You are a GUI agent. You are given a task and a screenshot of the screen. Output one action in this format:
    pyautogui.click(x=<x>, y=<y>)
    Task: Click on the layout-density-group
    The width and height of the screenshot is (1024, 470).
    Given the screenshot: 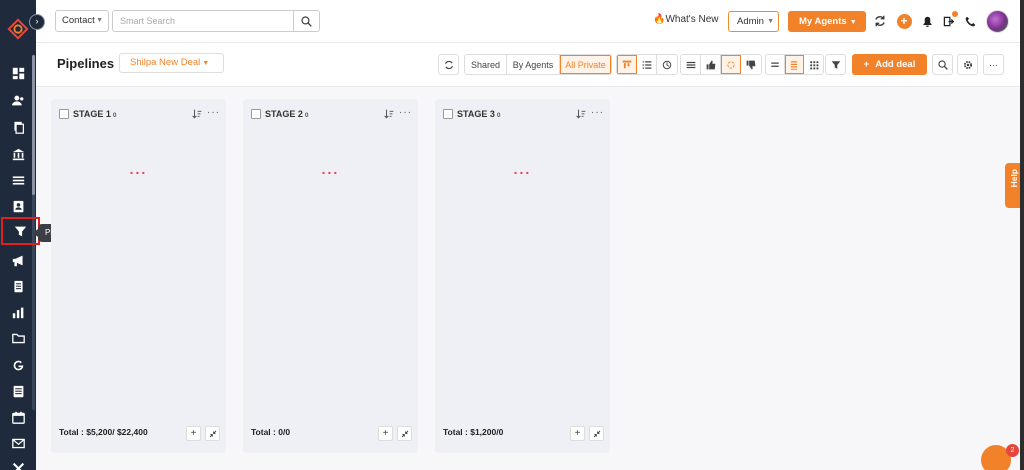 What is the action you would take?
    pyautogui.click(x=794, y=64)
    